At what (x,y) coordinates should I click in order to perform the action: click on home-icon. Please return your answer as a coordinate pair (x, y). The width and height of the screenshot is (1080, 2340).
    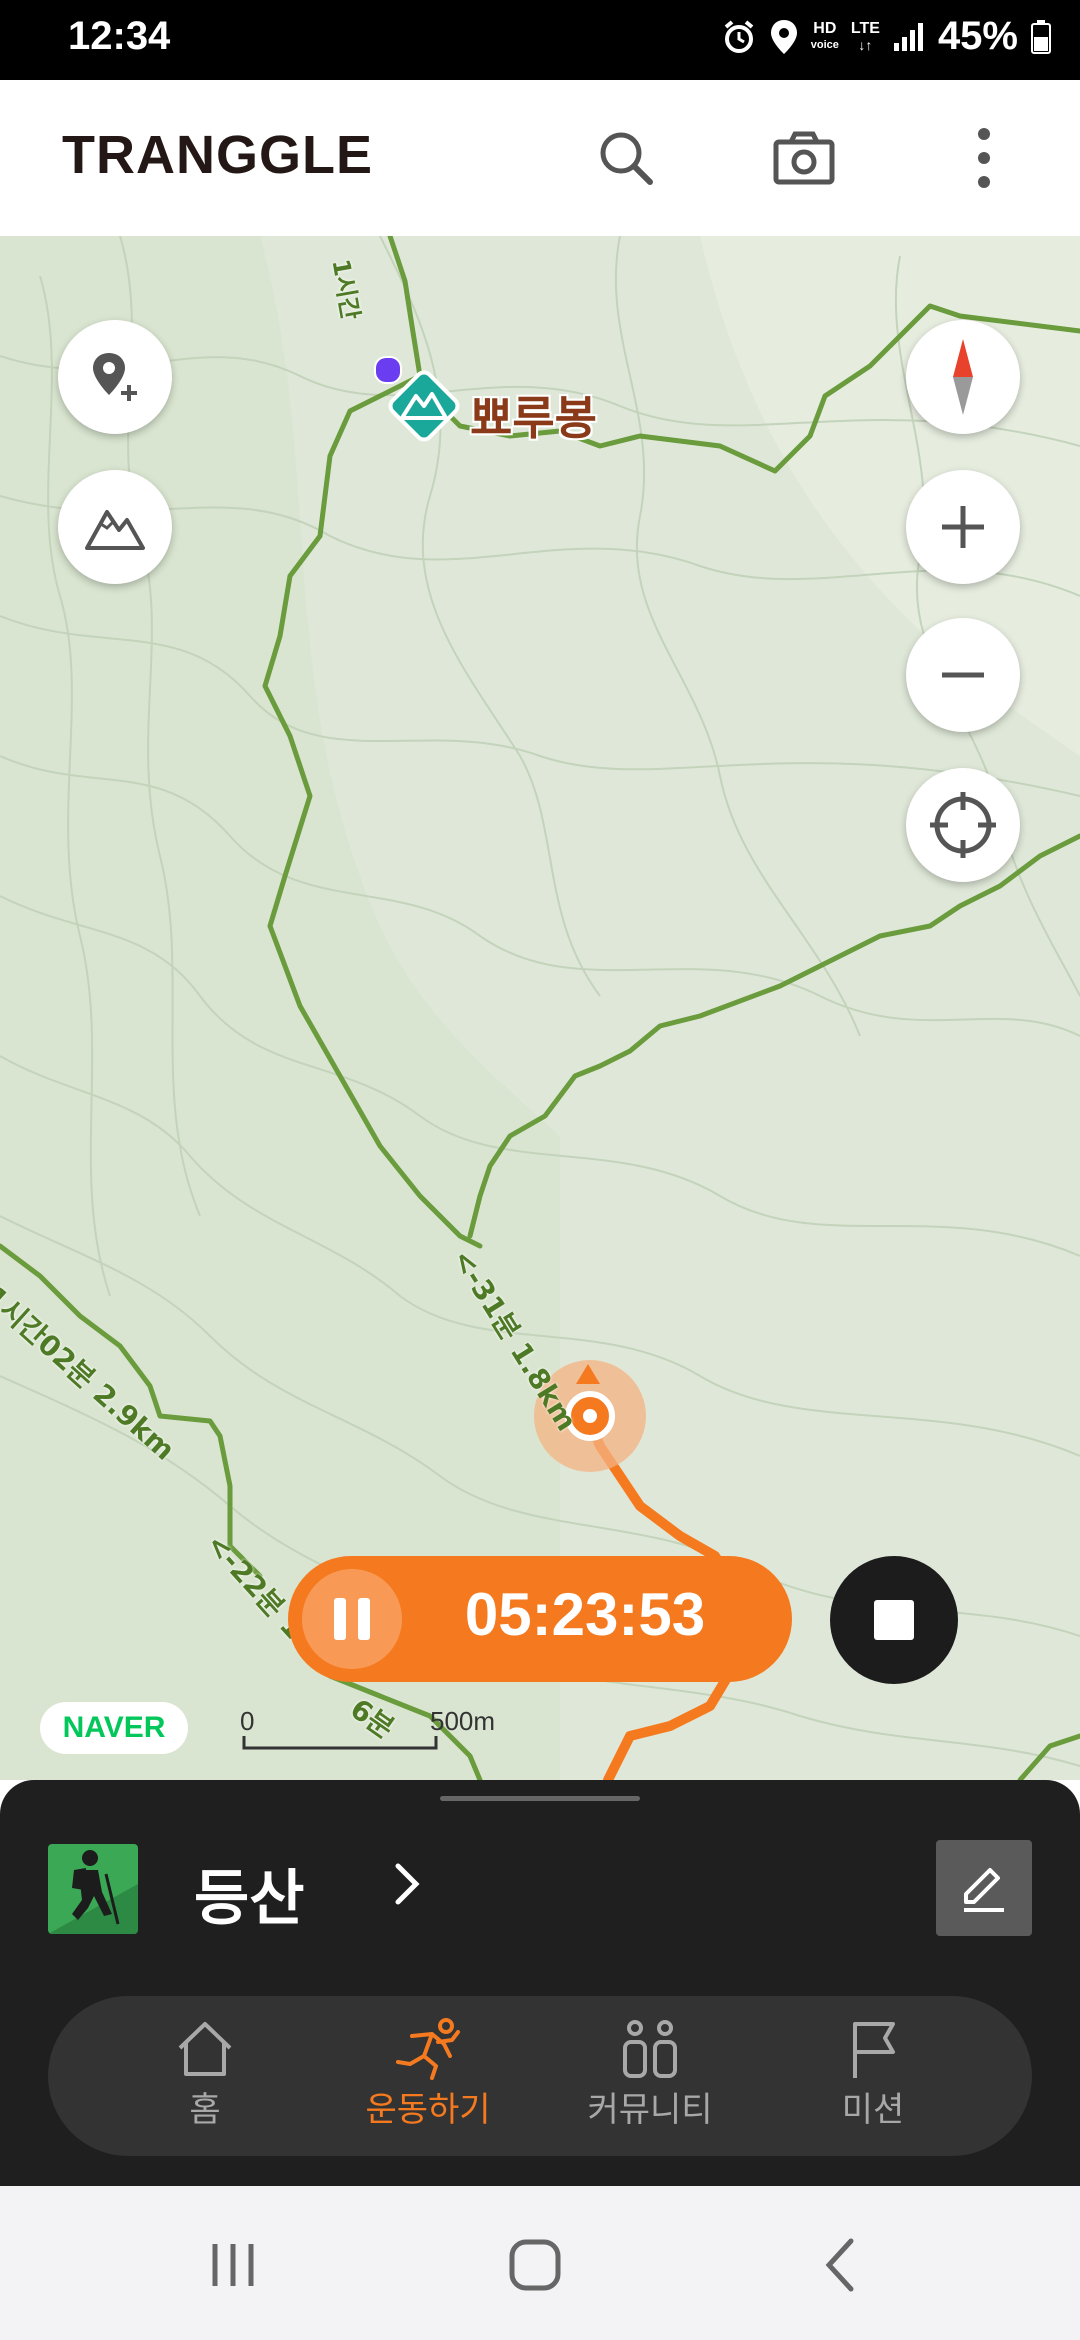
    Looking at the image, I should click on (205, 2049).